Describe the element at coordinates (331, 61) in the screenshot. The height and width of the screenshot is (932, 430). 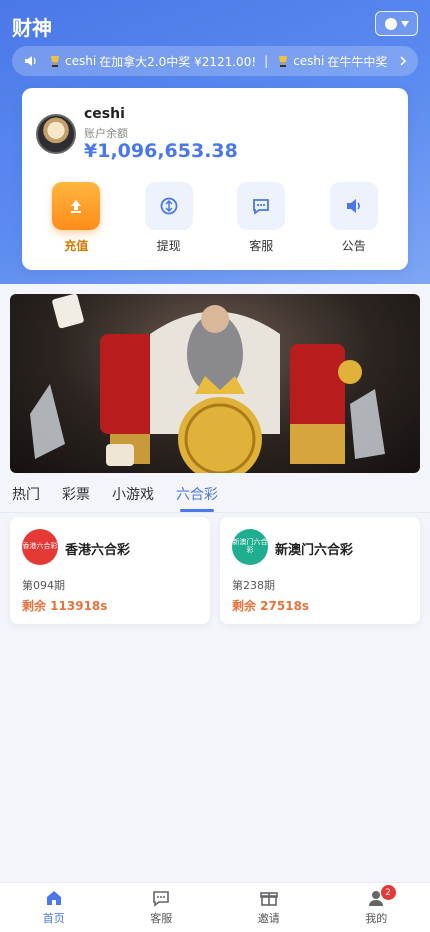
I see `marquee-item: ceshi 在牛牛中奖` at that location.